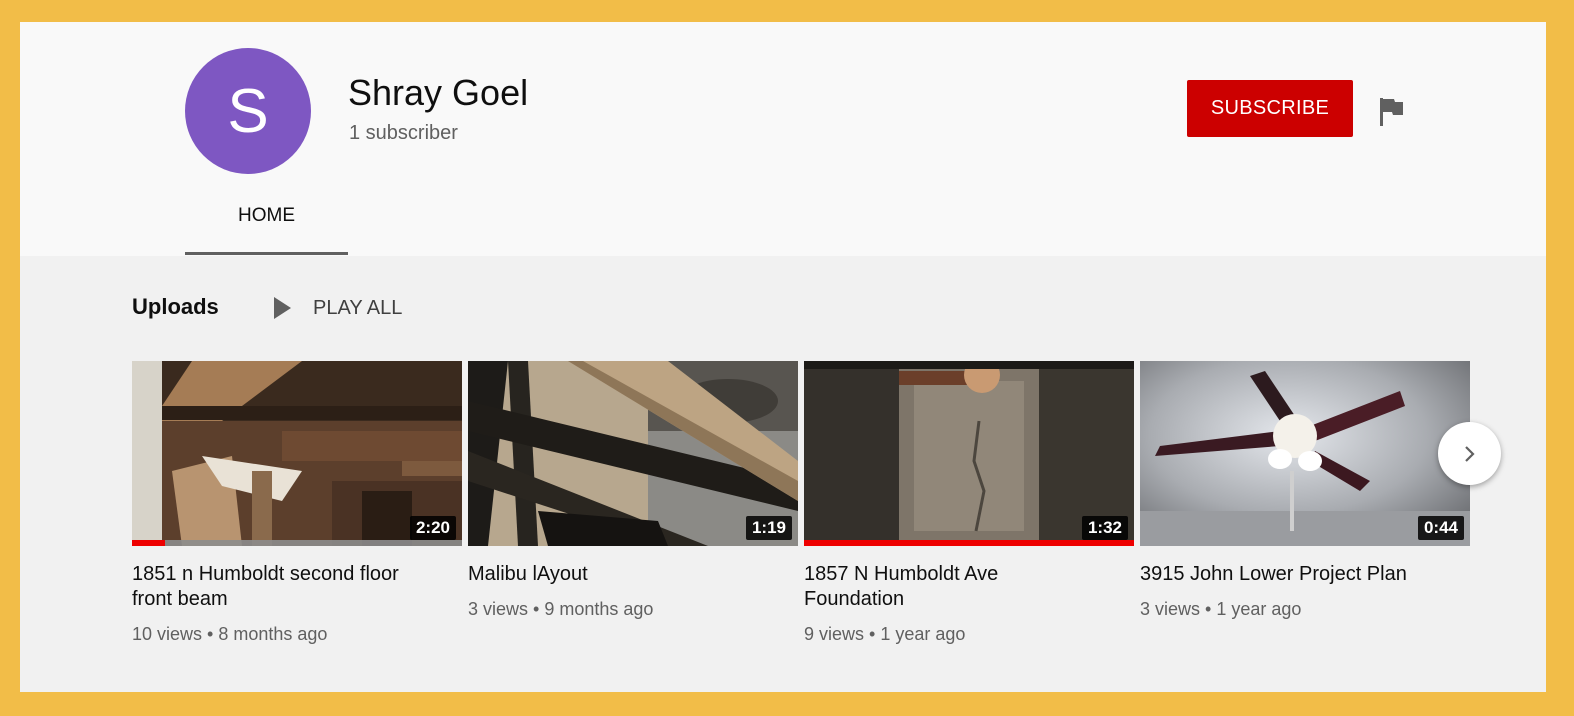  Describe the element at coordinates (297, 453) in the screenshot. I see `video-thumbnail: 2:20` at that location.